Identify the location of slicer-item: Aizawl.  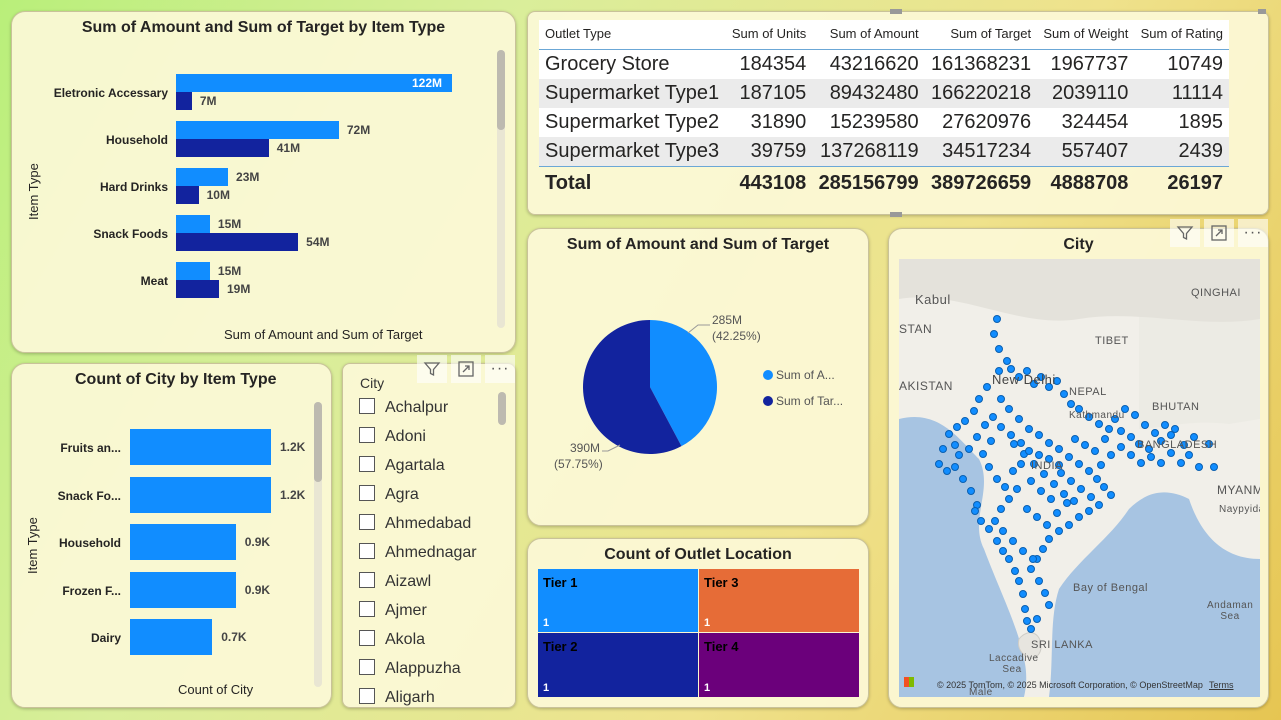
(395, 582).